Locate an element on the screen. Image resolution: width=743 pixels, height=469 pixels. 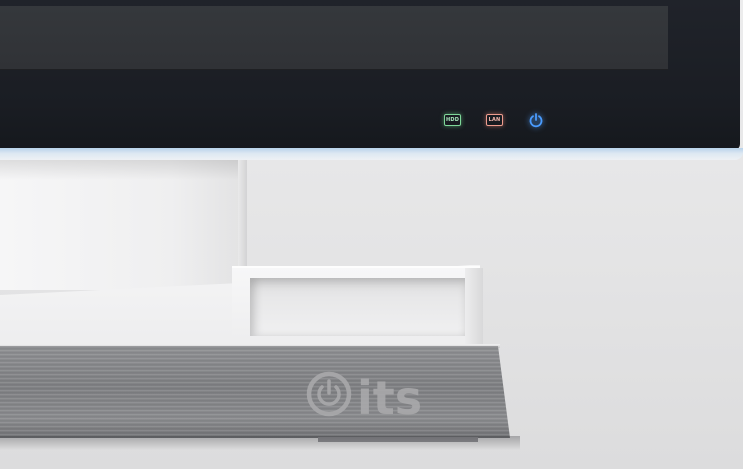
brand-wordmark: its is located at coordinates (389, 398).